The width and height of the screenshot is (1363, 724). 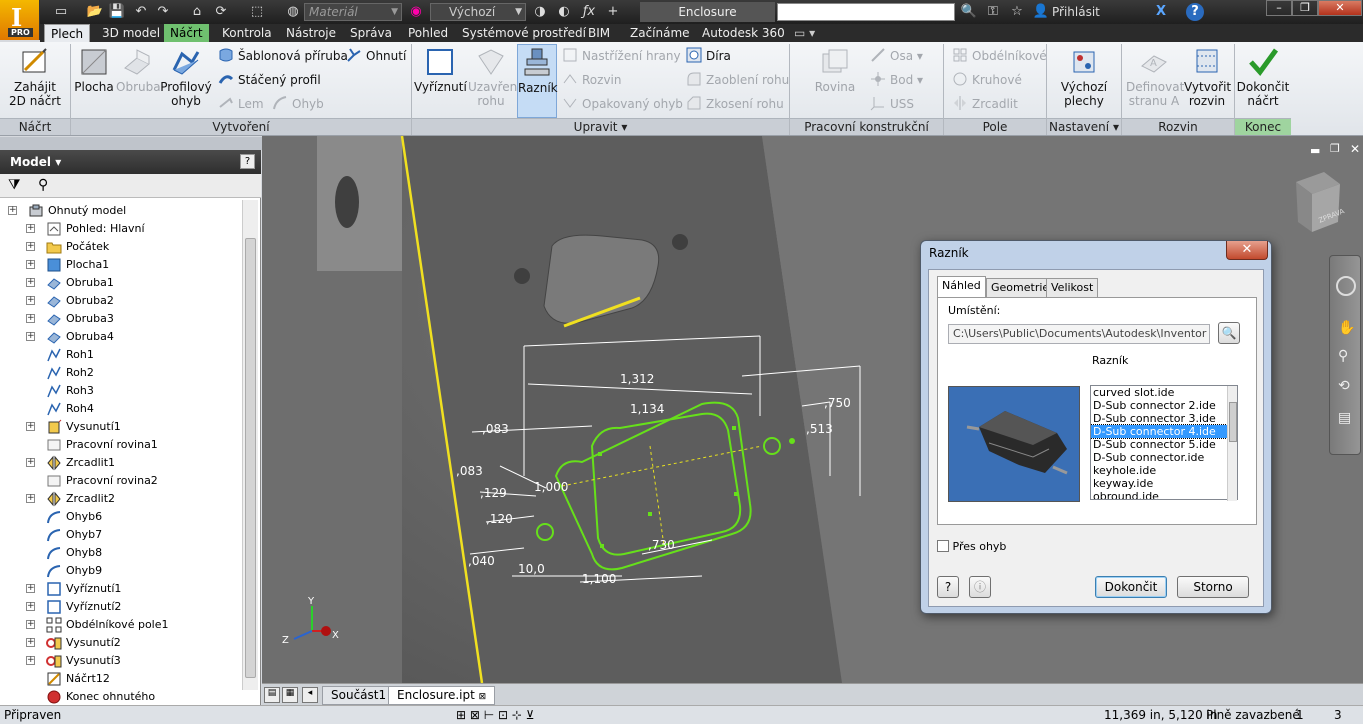 I want to click on grid-icon: ▦, so click(x=290, y=695).